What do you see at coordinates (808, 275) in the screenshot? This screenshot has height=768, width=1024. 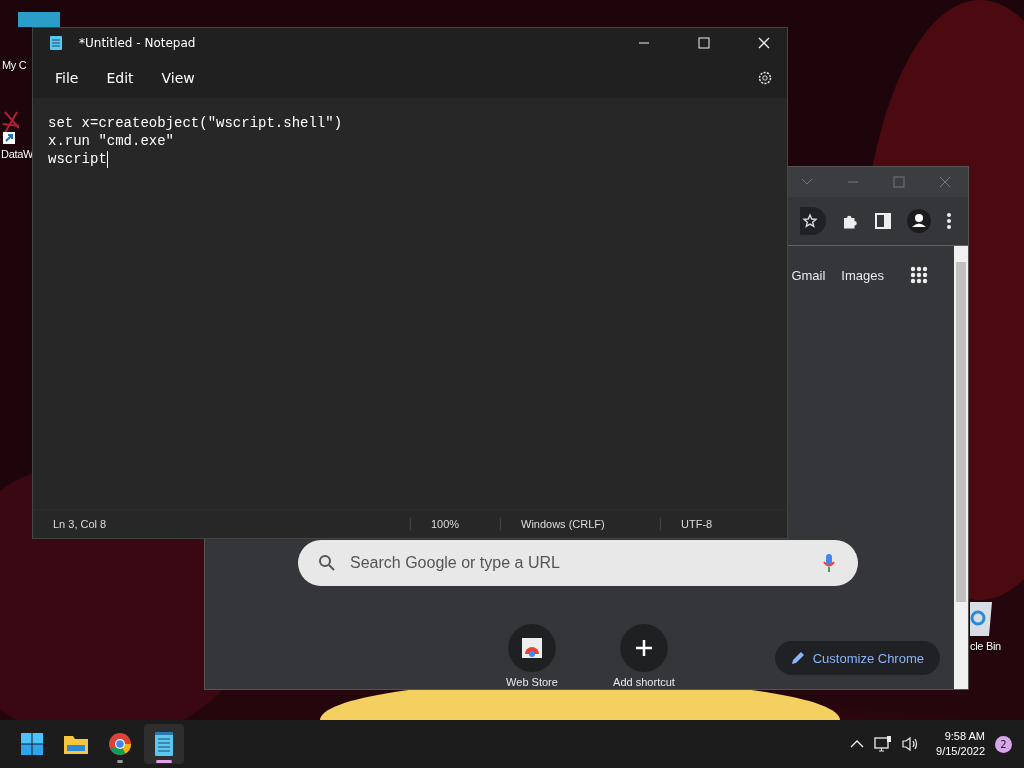 I see `header-link: Gmail` at bounding box center [808, 275].